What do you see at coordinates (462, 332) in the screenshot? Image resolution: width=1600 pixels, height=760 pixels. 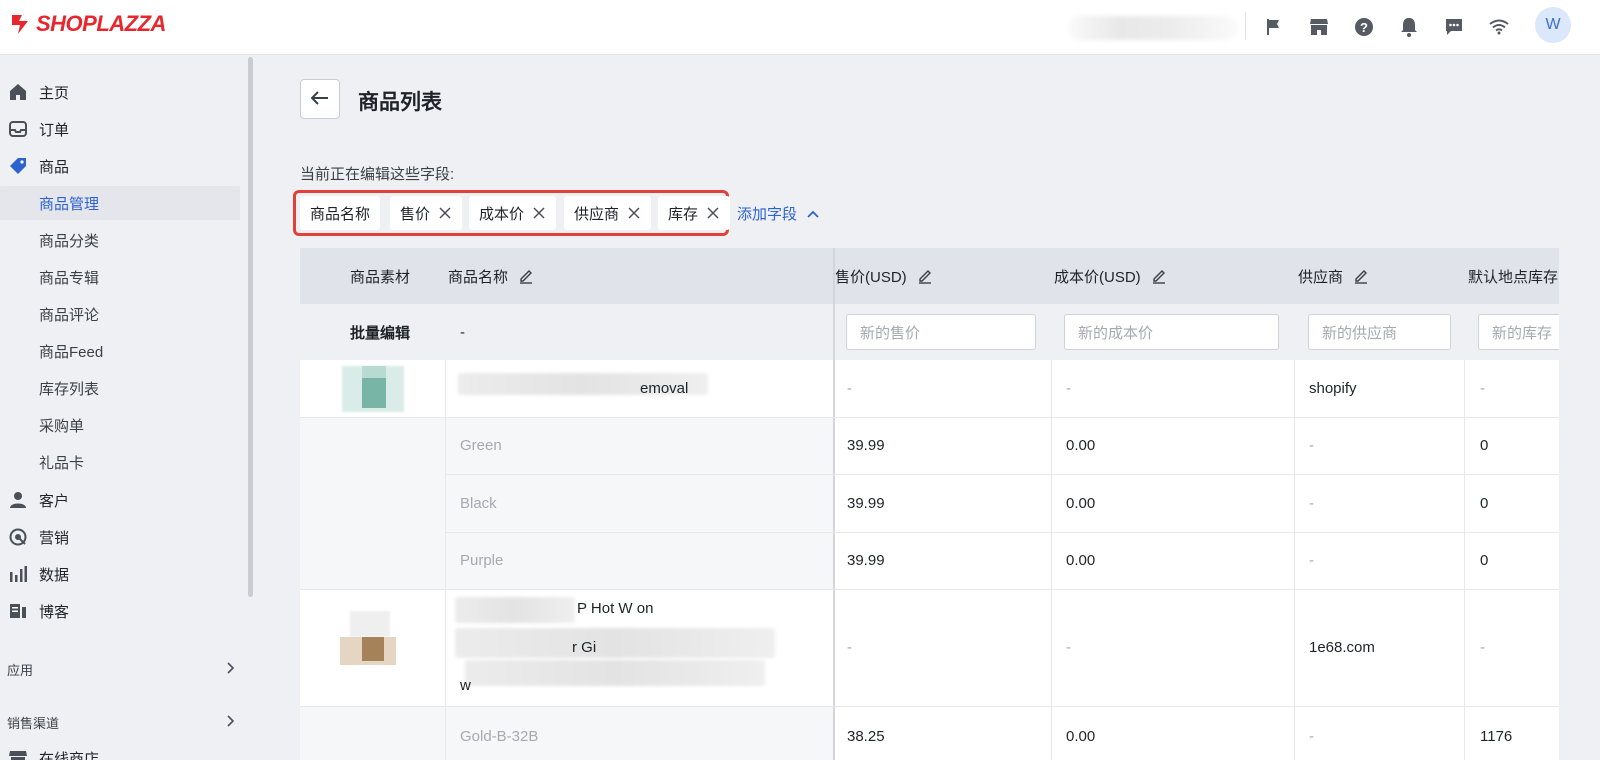 I see `batch-name-value: -` at bounding box center [462, 332].